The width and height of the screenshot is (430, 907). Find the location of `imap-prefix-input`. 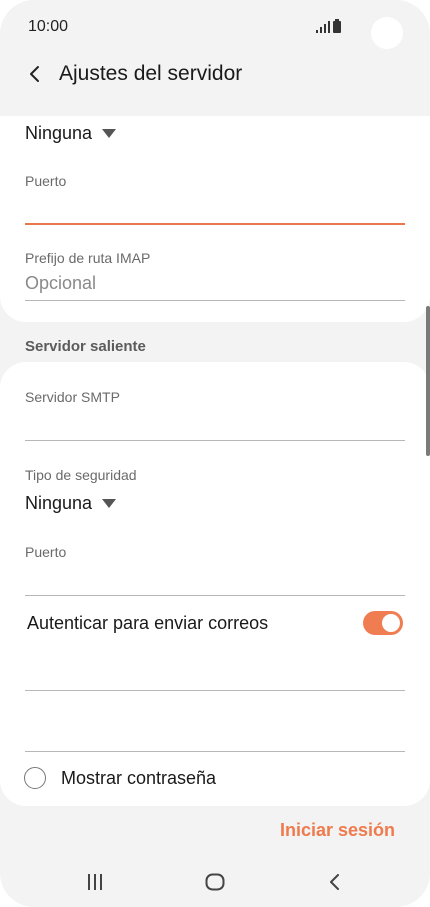

imap-prefix-input is located at coordinates (215, 283).